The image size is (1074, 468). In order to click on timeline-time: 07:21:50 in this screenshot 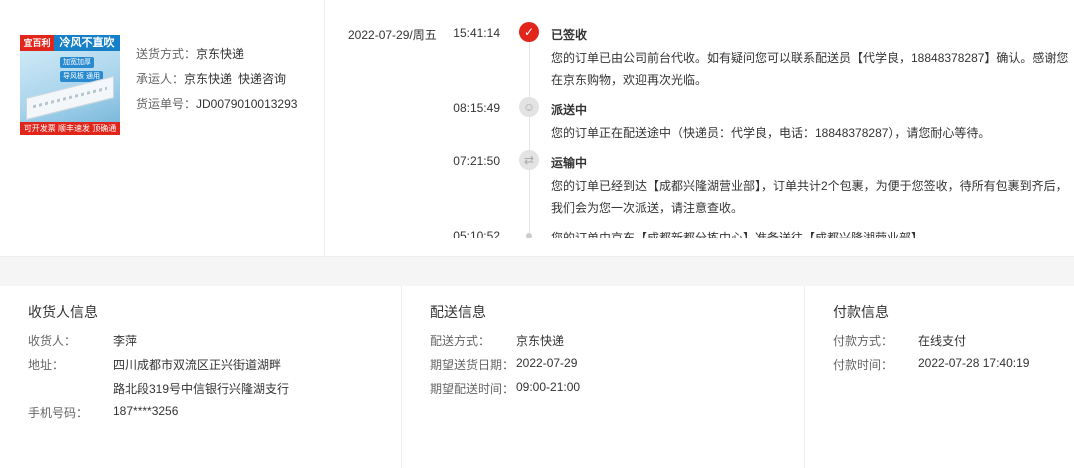, I will do `click(476, 161)`.